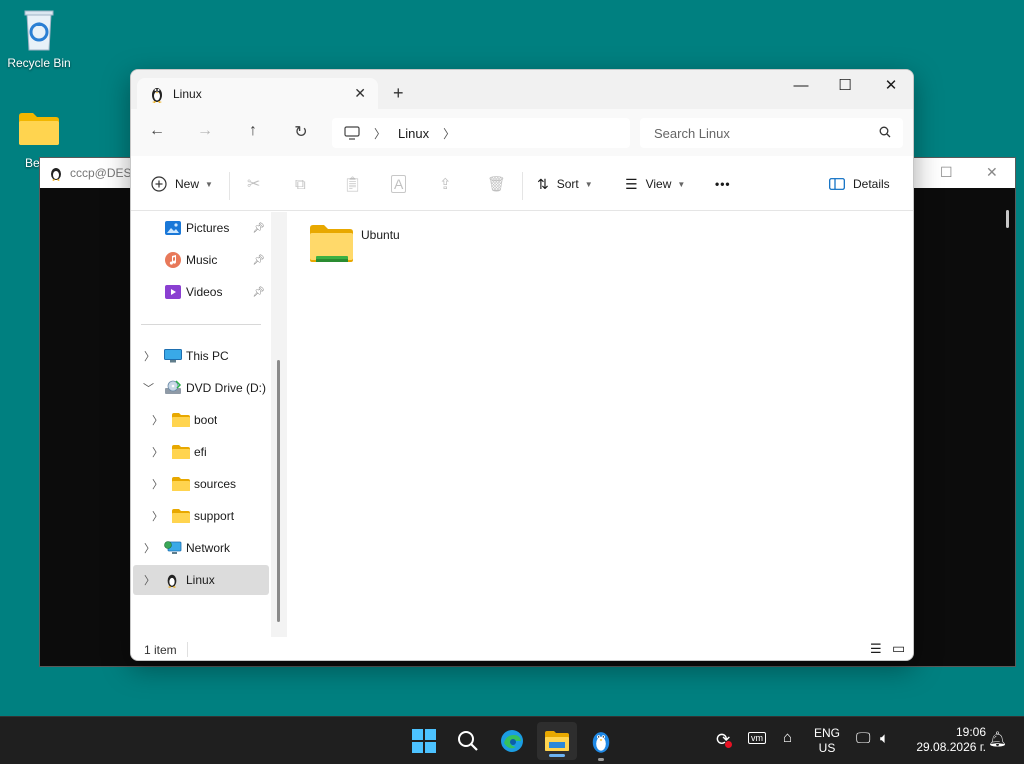 The height and width of the screenshot is (764, 1024). Describe the element at coordinates (898, 648) in the screenshot. I see `tiles-view-icon: ▭` at that location.